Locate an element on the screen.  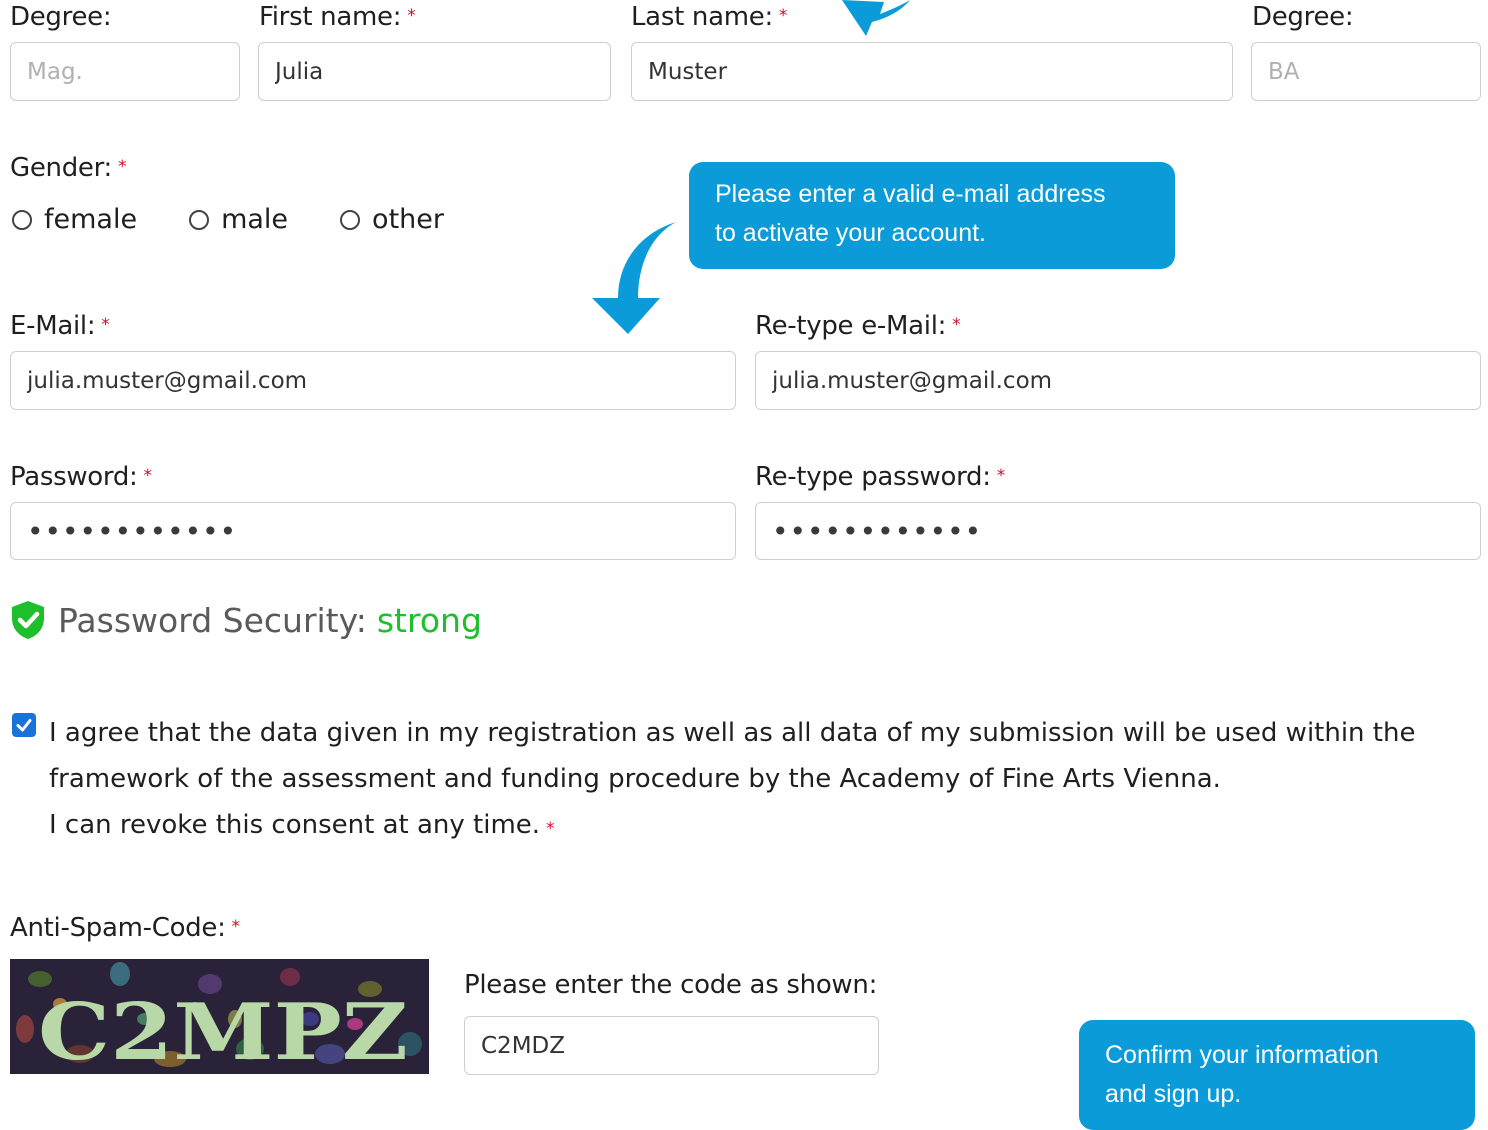
shield-check-icon is located at coordinates (28, 620).